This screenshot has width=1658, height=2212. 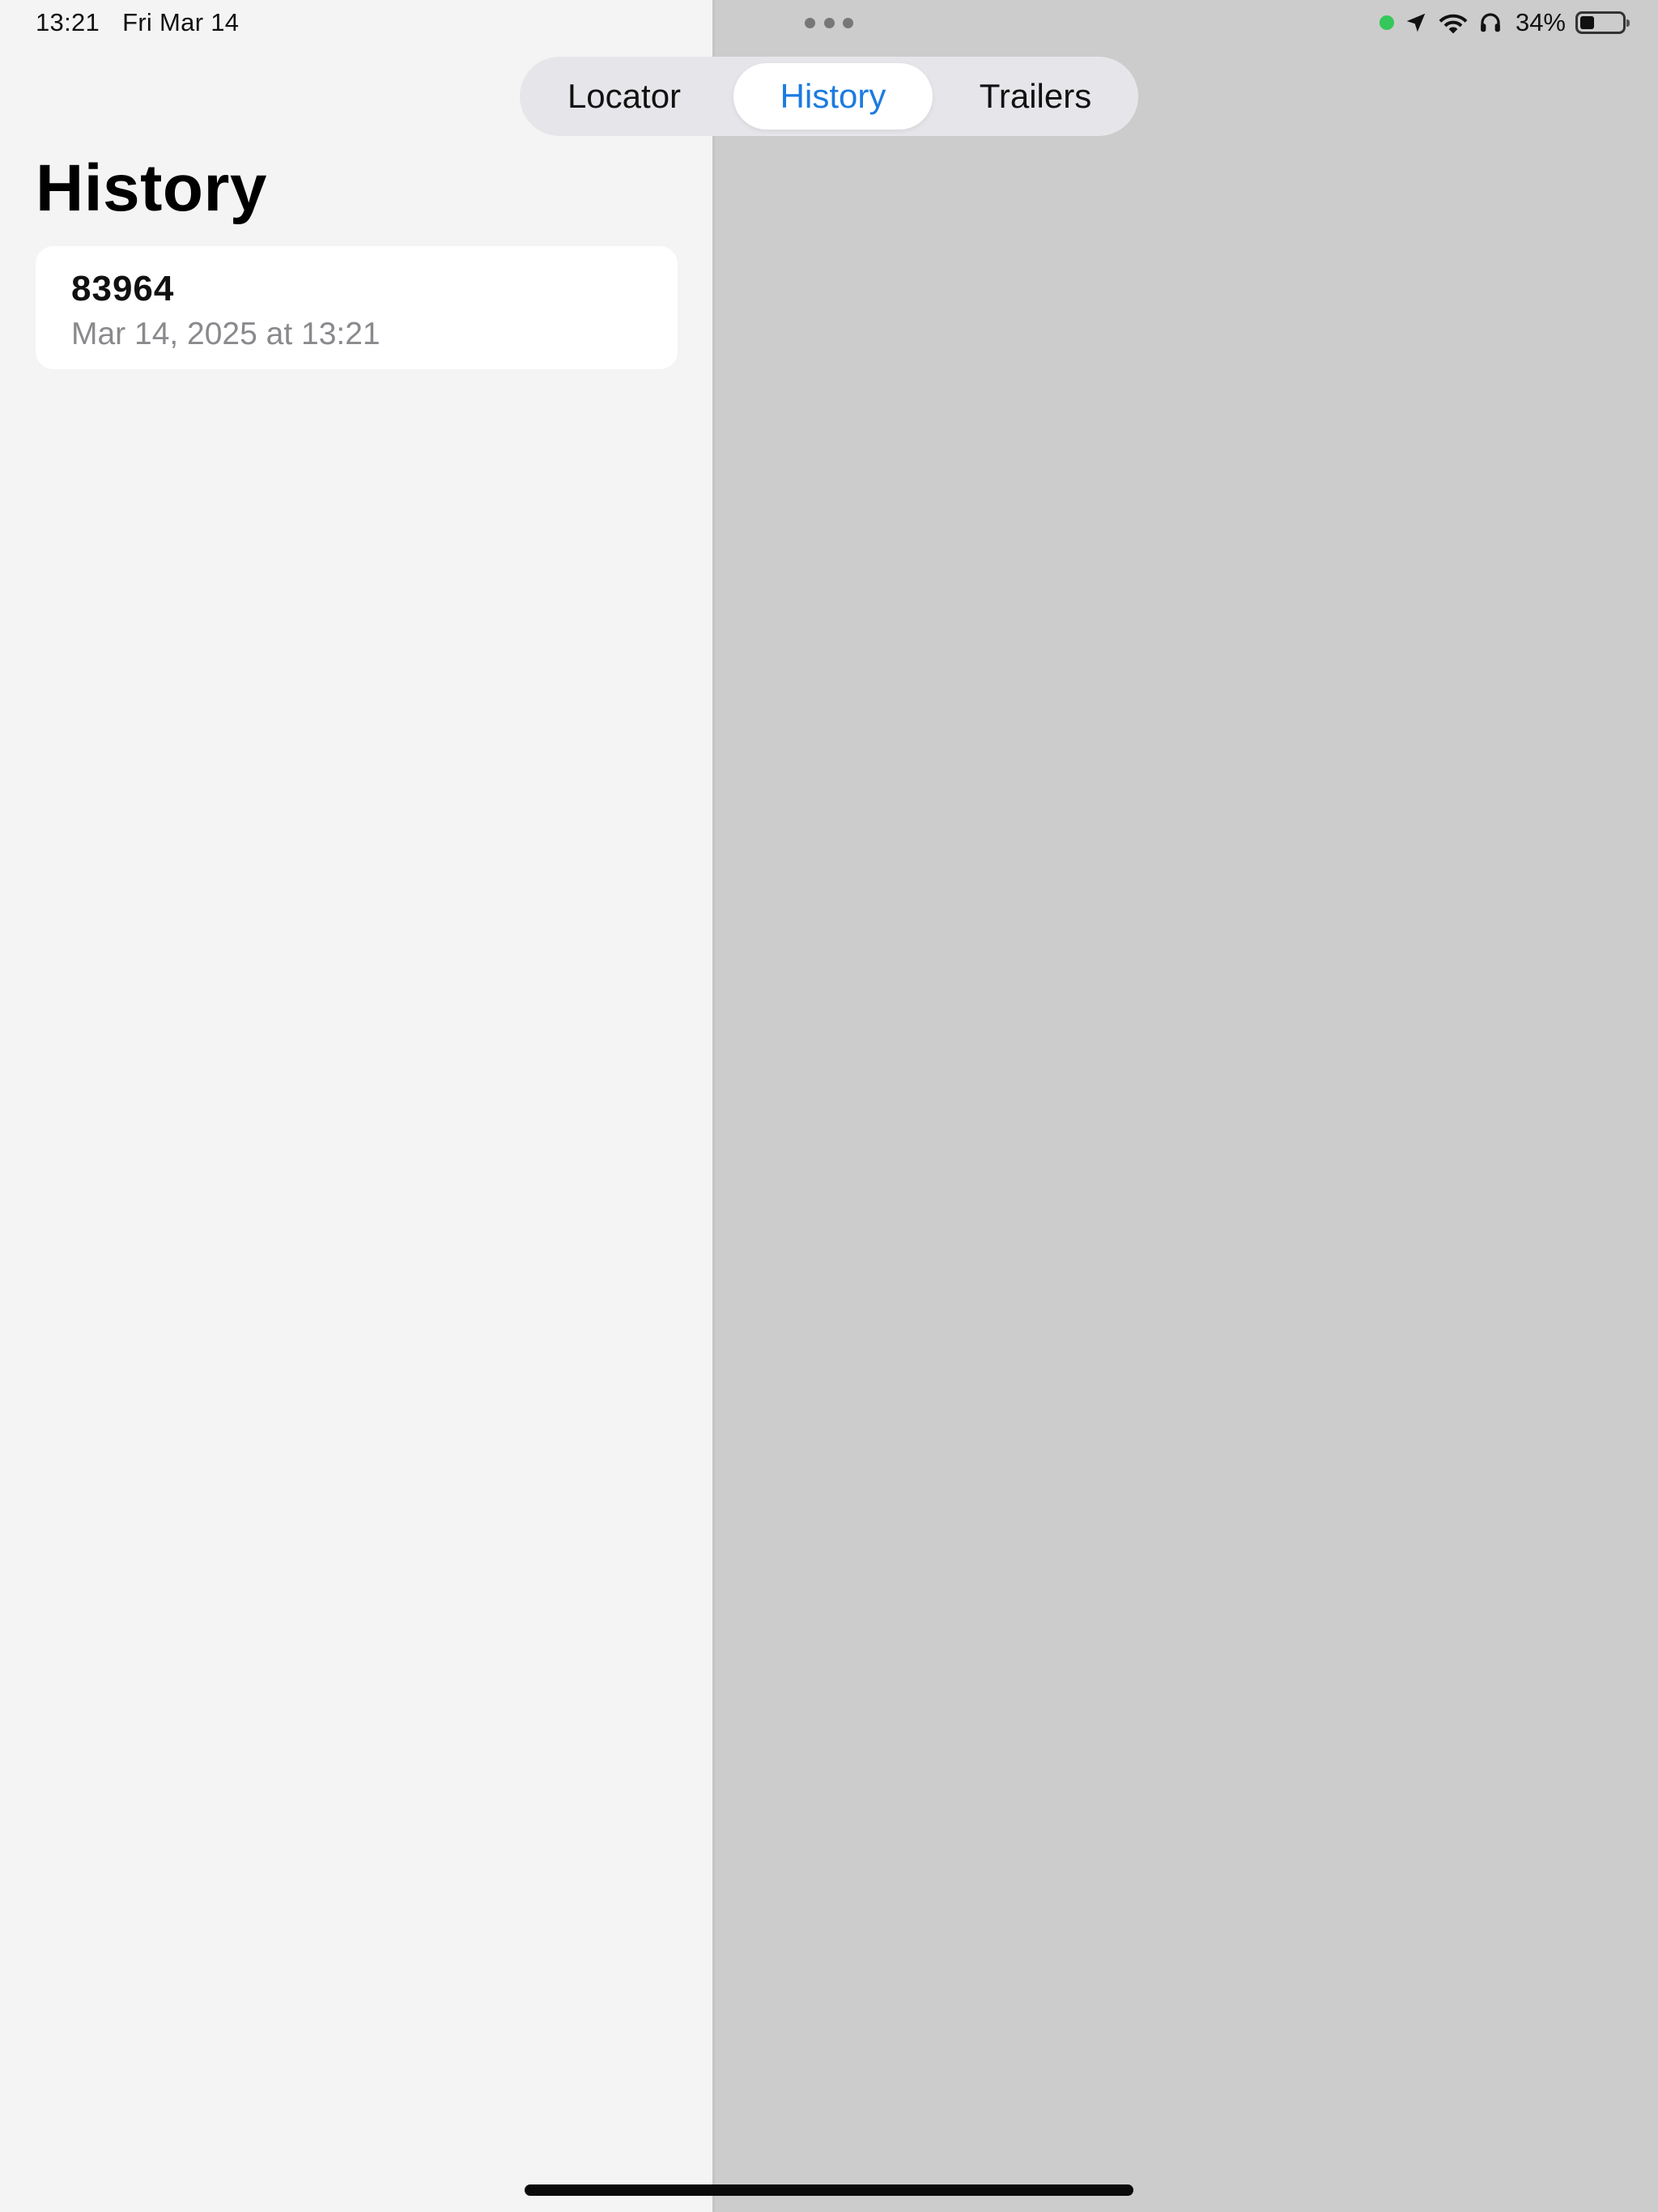 What do you see at coordinates (225, 334) in the screenshot?
I see `history-item-timestamp: Mar 14, 2025 at 13:21` at bounding box center [225, 334].